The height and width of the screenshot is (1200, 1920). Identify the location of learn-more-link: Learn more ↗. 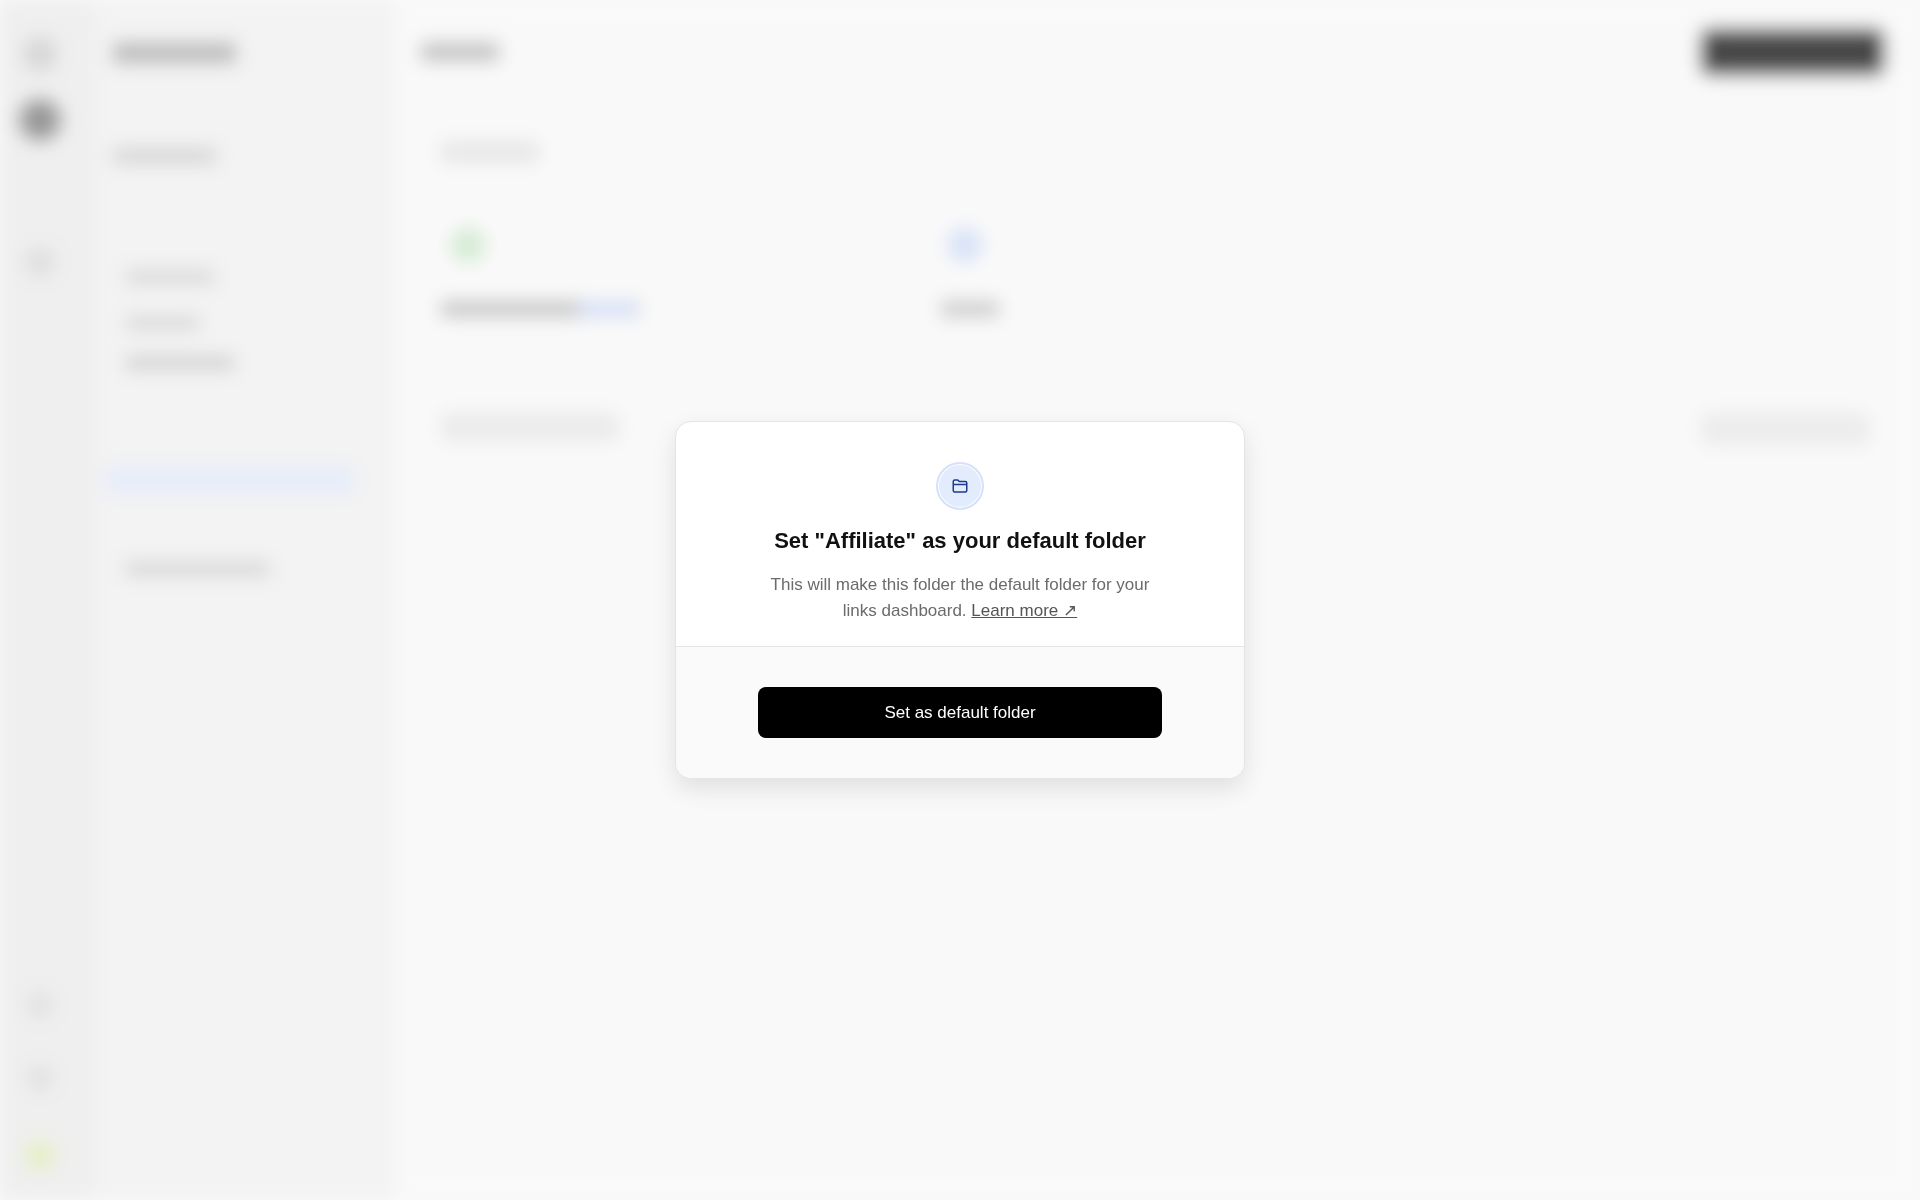
(1024, 610).